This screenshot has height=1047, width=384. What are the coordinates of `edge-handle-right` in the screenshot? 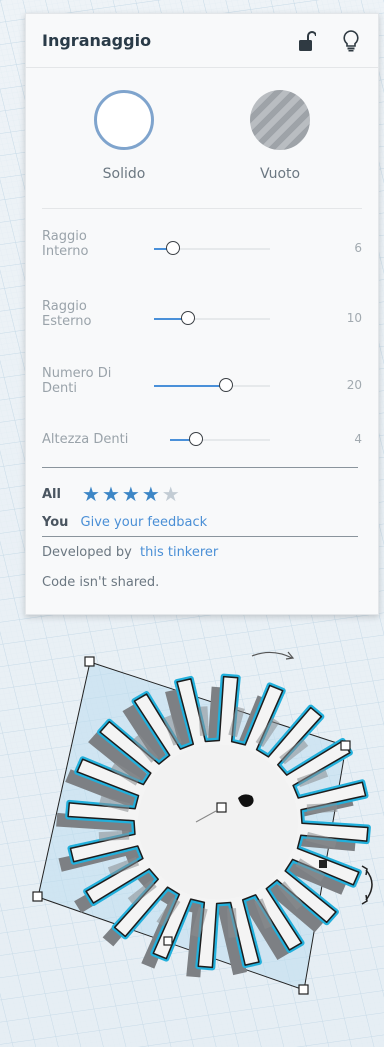 It's located at (323, 864).